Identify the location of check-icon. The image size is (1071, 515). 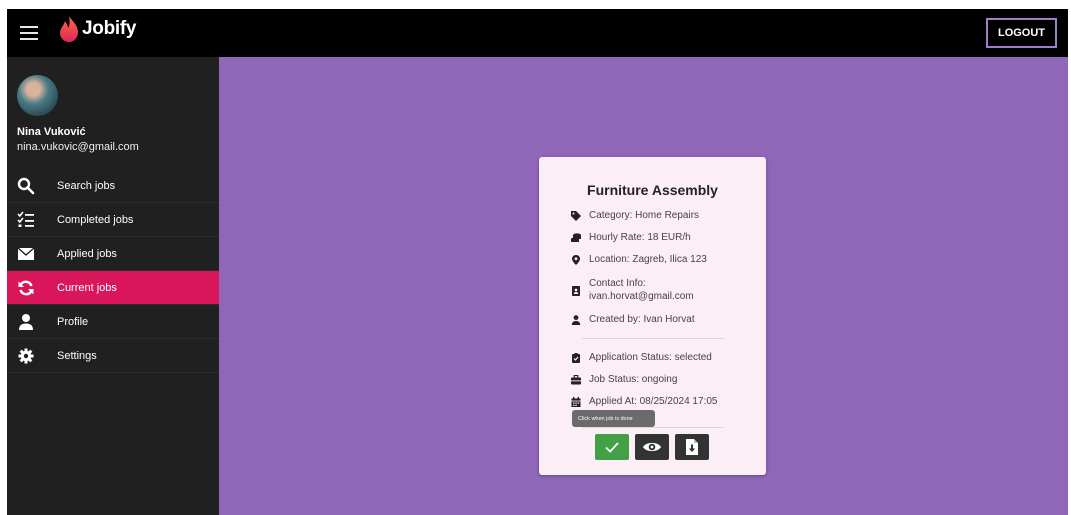
(612, 447).